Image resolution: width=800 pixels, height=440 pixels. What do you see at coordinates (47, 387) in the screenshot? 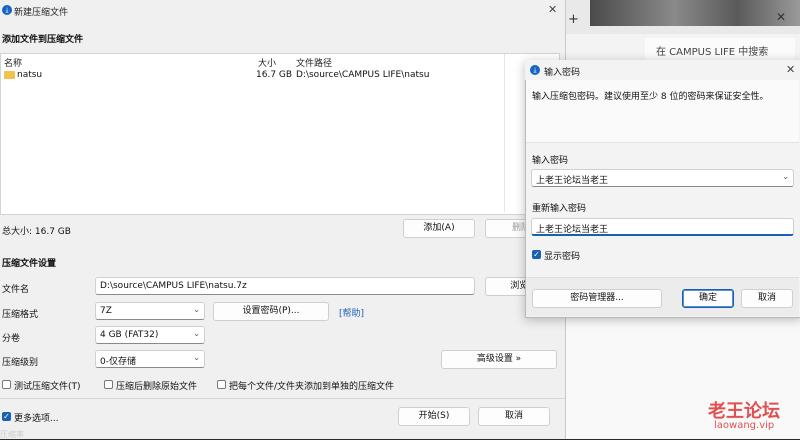
I see `test-archive-label: 测试压缩文件(T)` at bounding box center [47, 387].